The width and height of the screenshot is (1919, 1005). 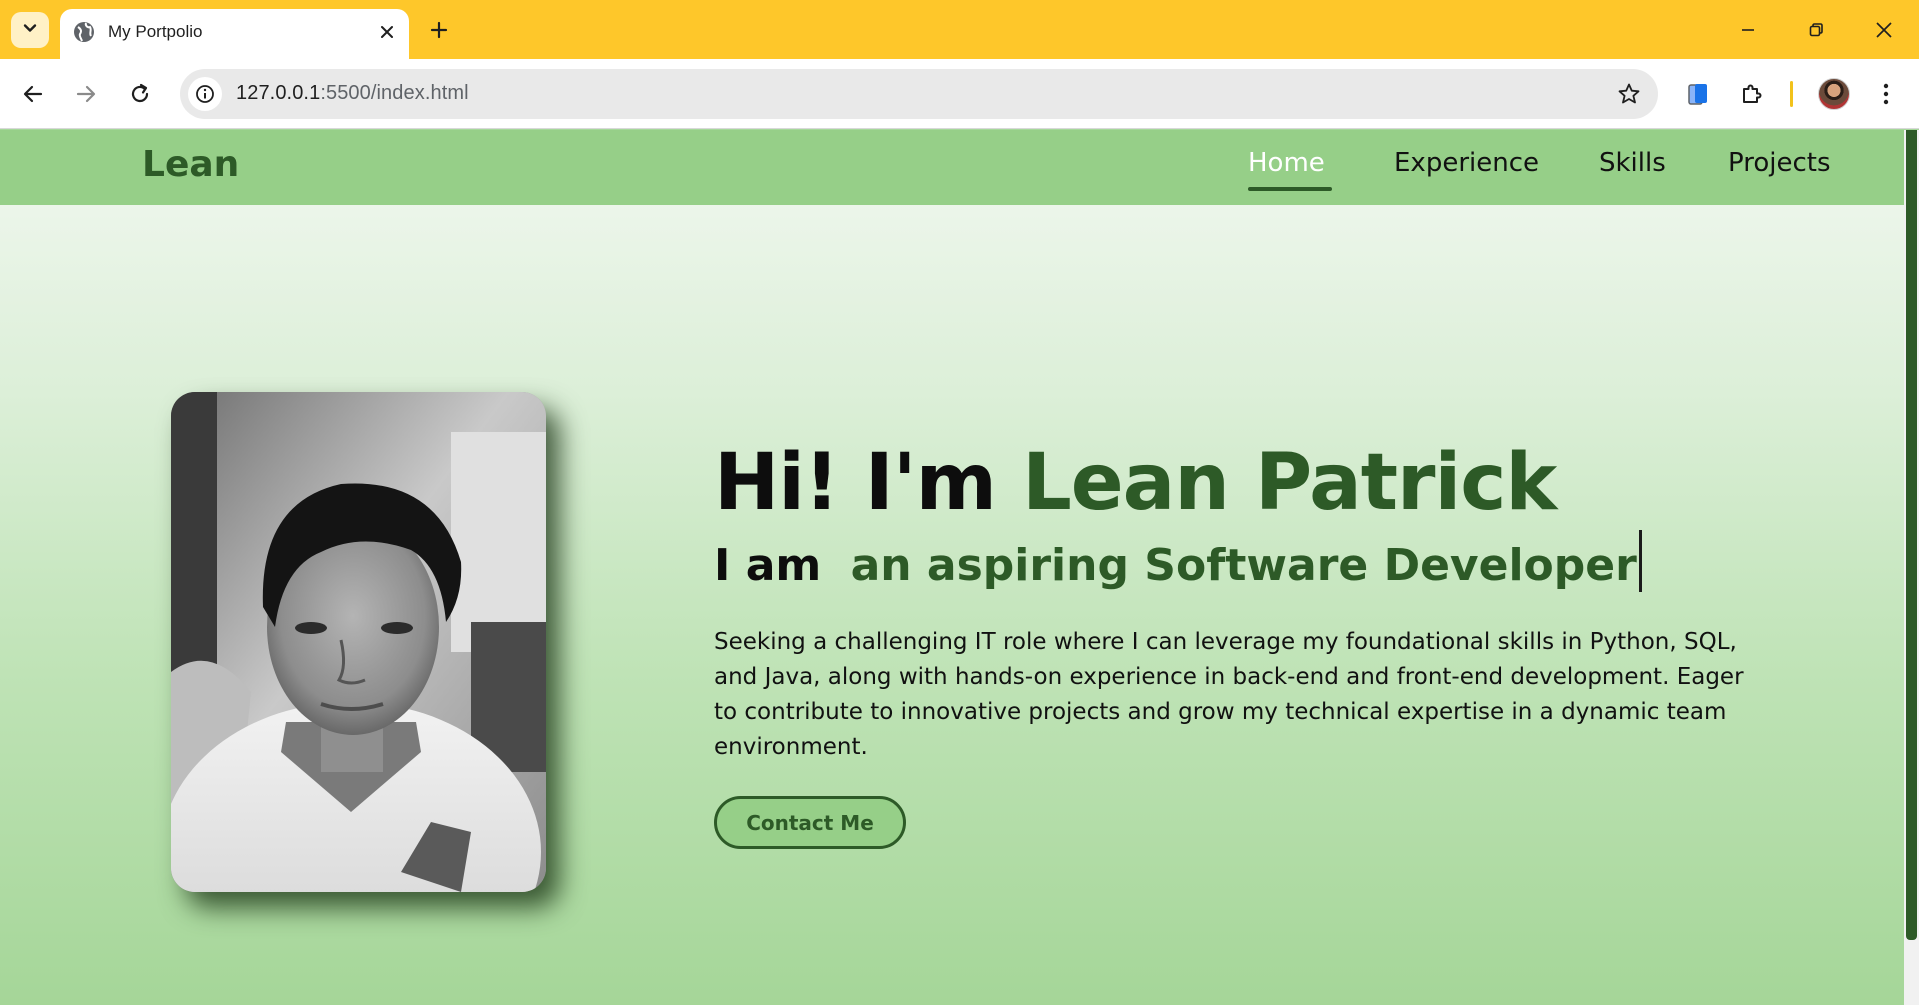 What do you see at coordinates (1791, 94) in the screenshot?
I see `toolbar-separator` at bounding box center [1791, 94].